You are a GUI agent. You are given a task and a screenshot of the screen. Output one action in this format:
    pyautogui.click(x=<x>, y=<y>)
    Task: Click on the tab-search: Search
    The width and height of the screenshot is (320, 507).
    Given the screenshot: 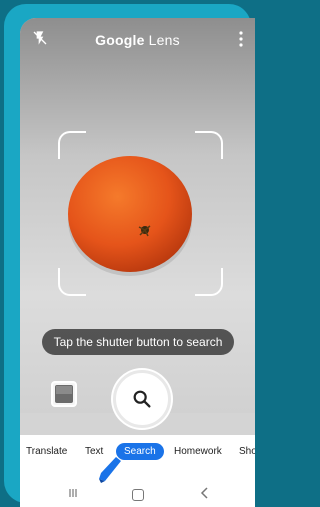 What is the action you would take?
    pyautogui.click(x=140, y=451)
    